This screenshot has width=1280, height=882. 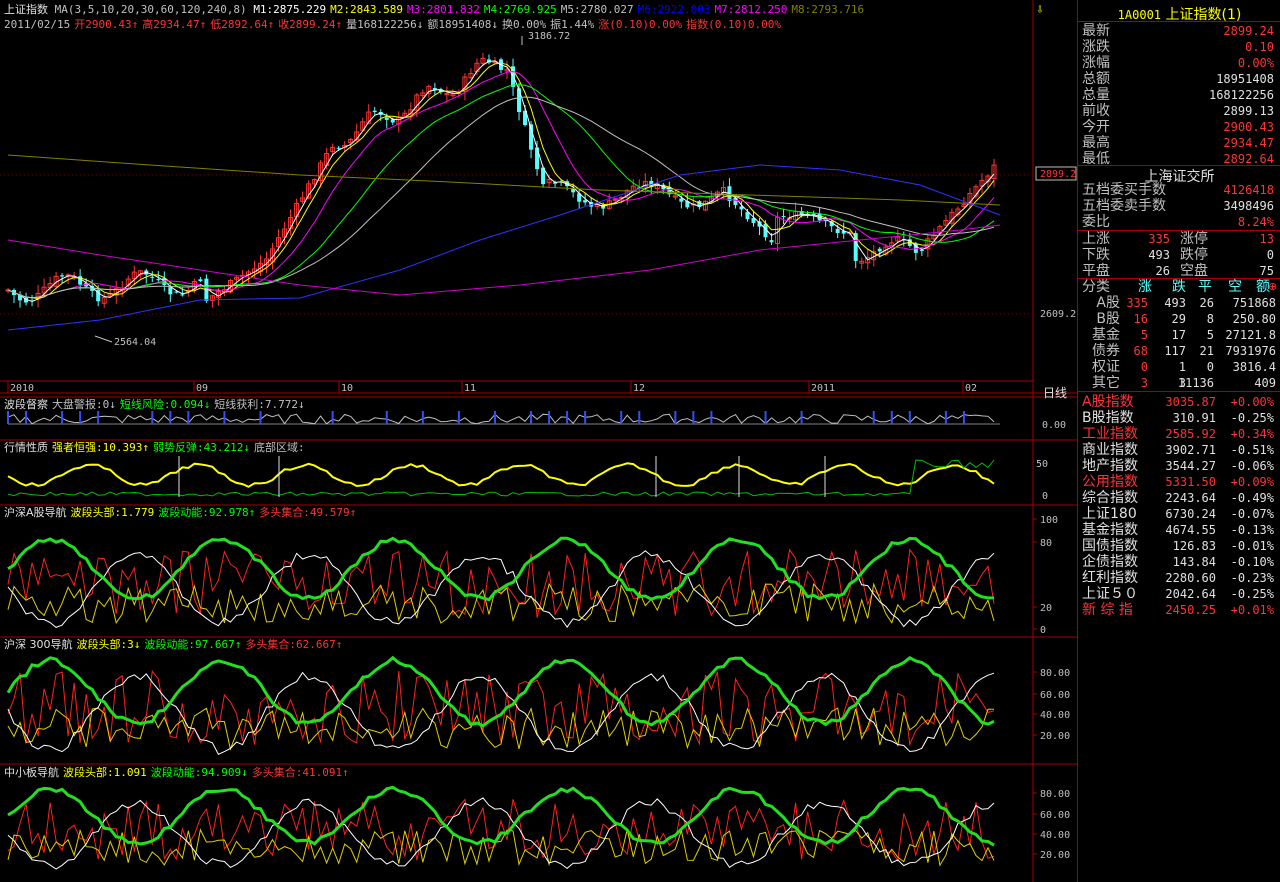 What do you see at coordinates (1179, 434) in the screenshot?
I see `index-row: 工业指数 2585.92 +0.34%` at bounding box center [1179, 434].